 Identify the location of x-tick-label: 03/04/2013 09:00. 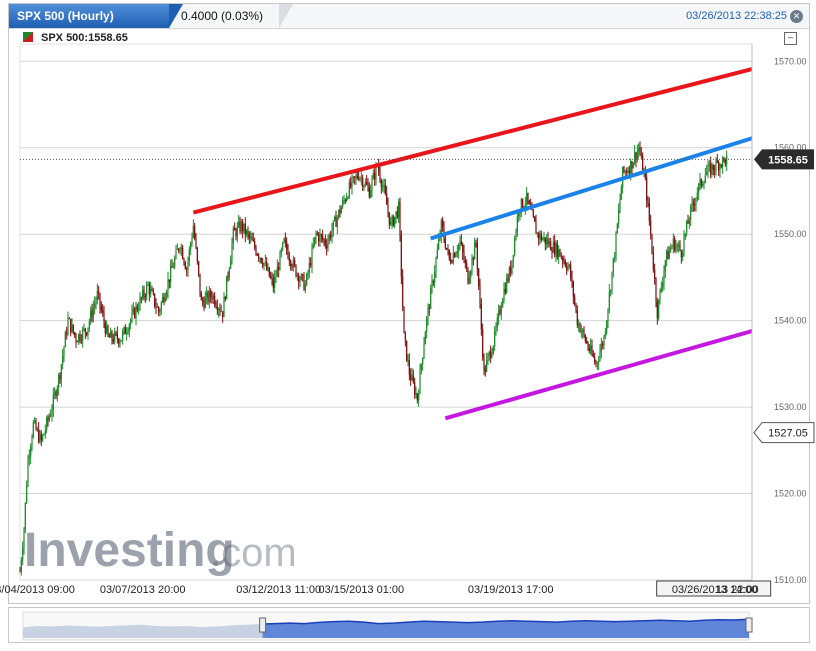
(37, 590).